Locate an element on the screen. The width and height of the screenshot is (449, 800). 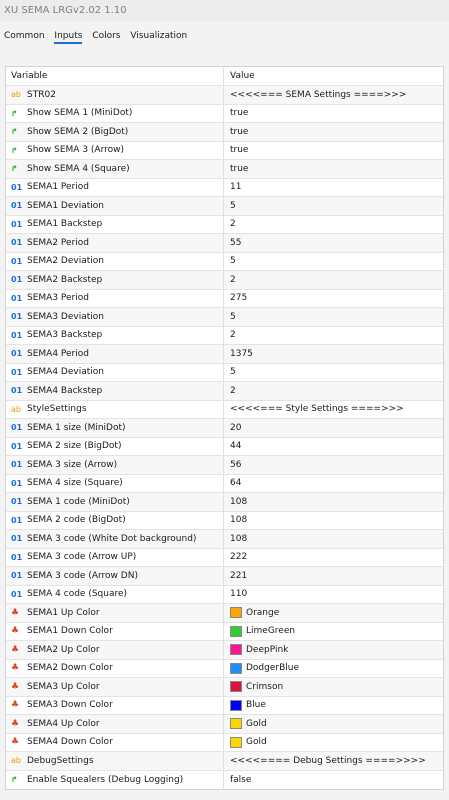
table-row: 01 SEMA2 Backstep 2 is located at coordinates (224, 280).